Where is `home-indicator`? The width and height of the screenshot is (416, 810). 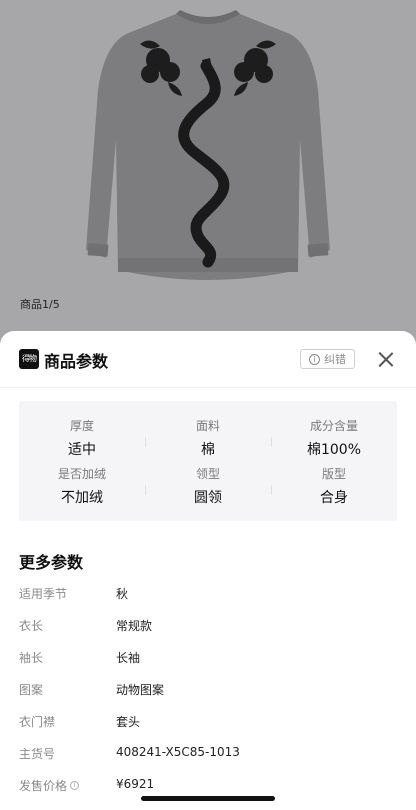
home-indicator is located at coordinates (208, 798).